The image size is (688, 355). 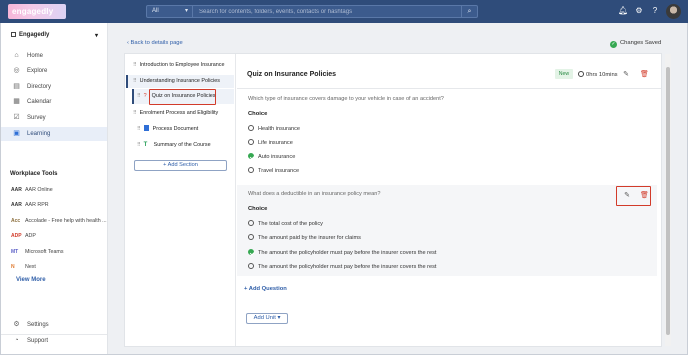 I want to click on tool-microsoft-teams: MT Microsoft Teams, so click(x=54, y=252).